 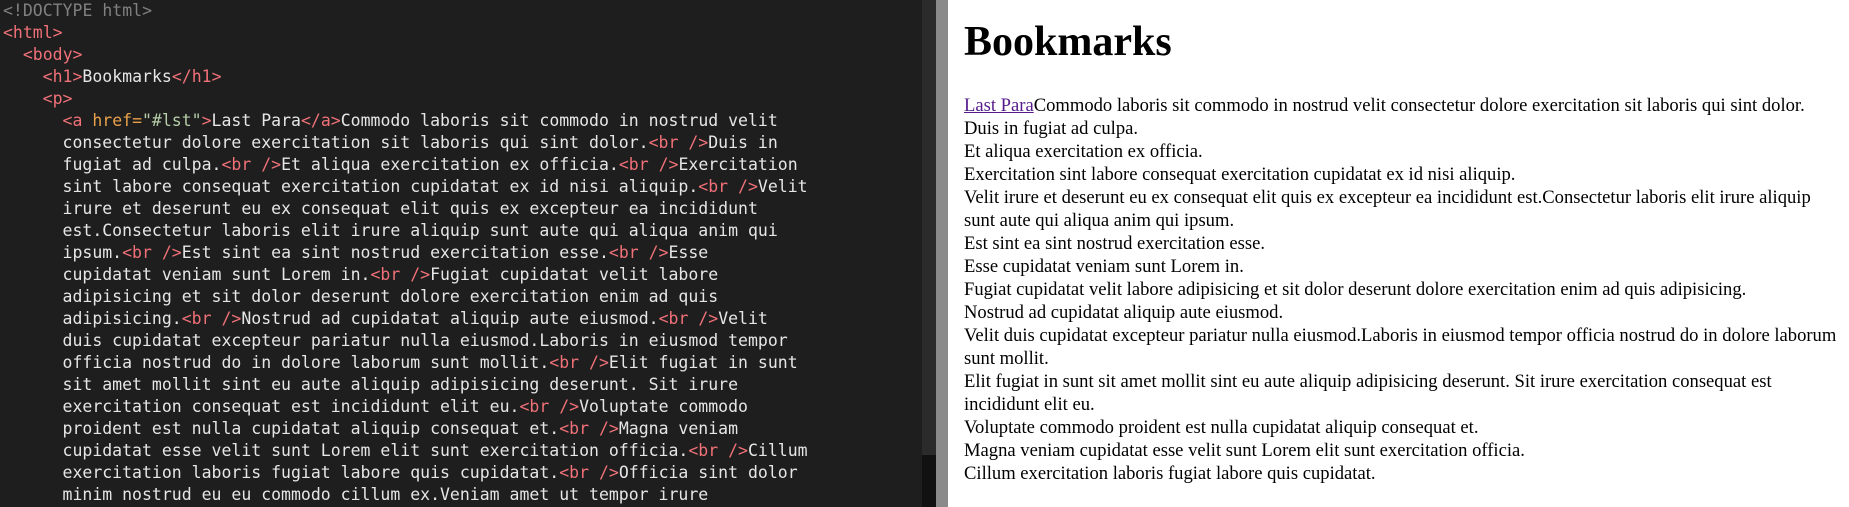 What do you see at coordinates (196, 76) in the screenshot?
I see `code-token-tag: </h1>` at bounding box center [196, 76].